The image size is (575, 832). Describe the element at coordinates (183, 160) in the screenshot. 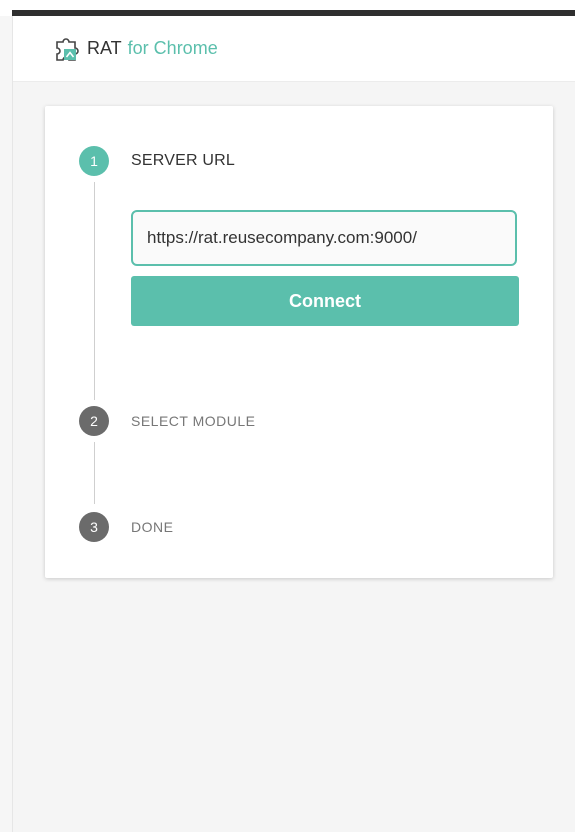

I see `step-1-label: SERVER URL` at that location.